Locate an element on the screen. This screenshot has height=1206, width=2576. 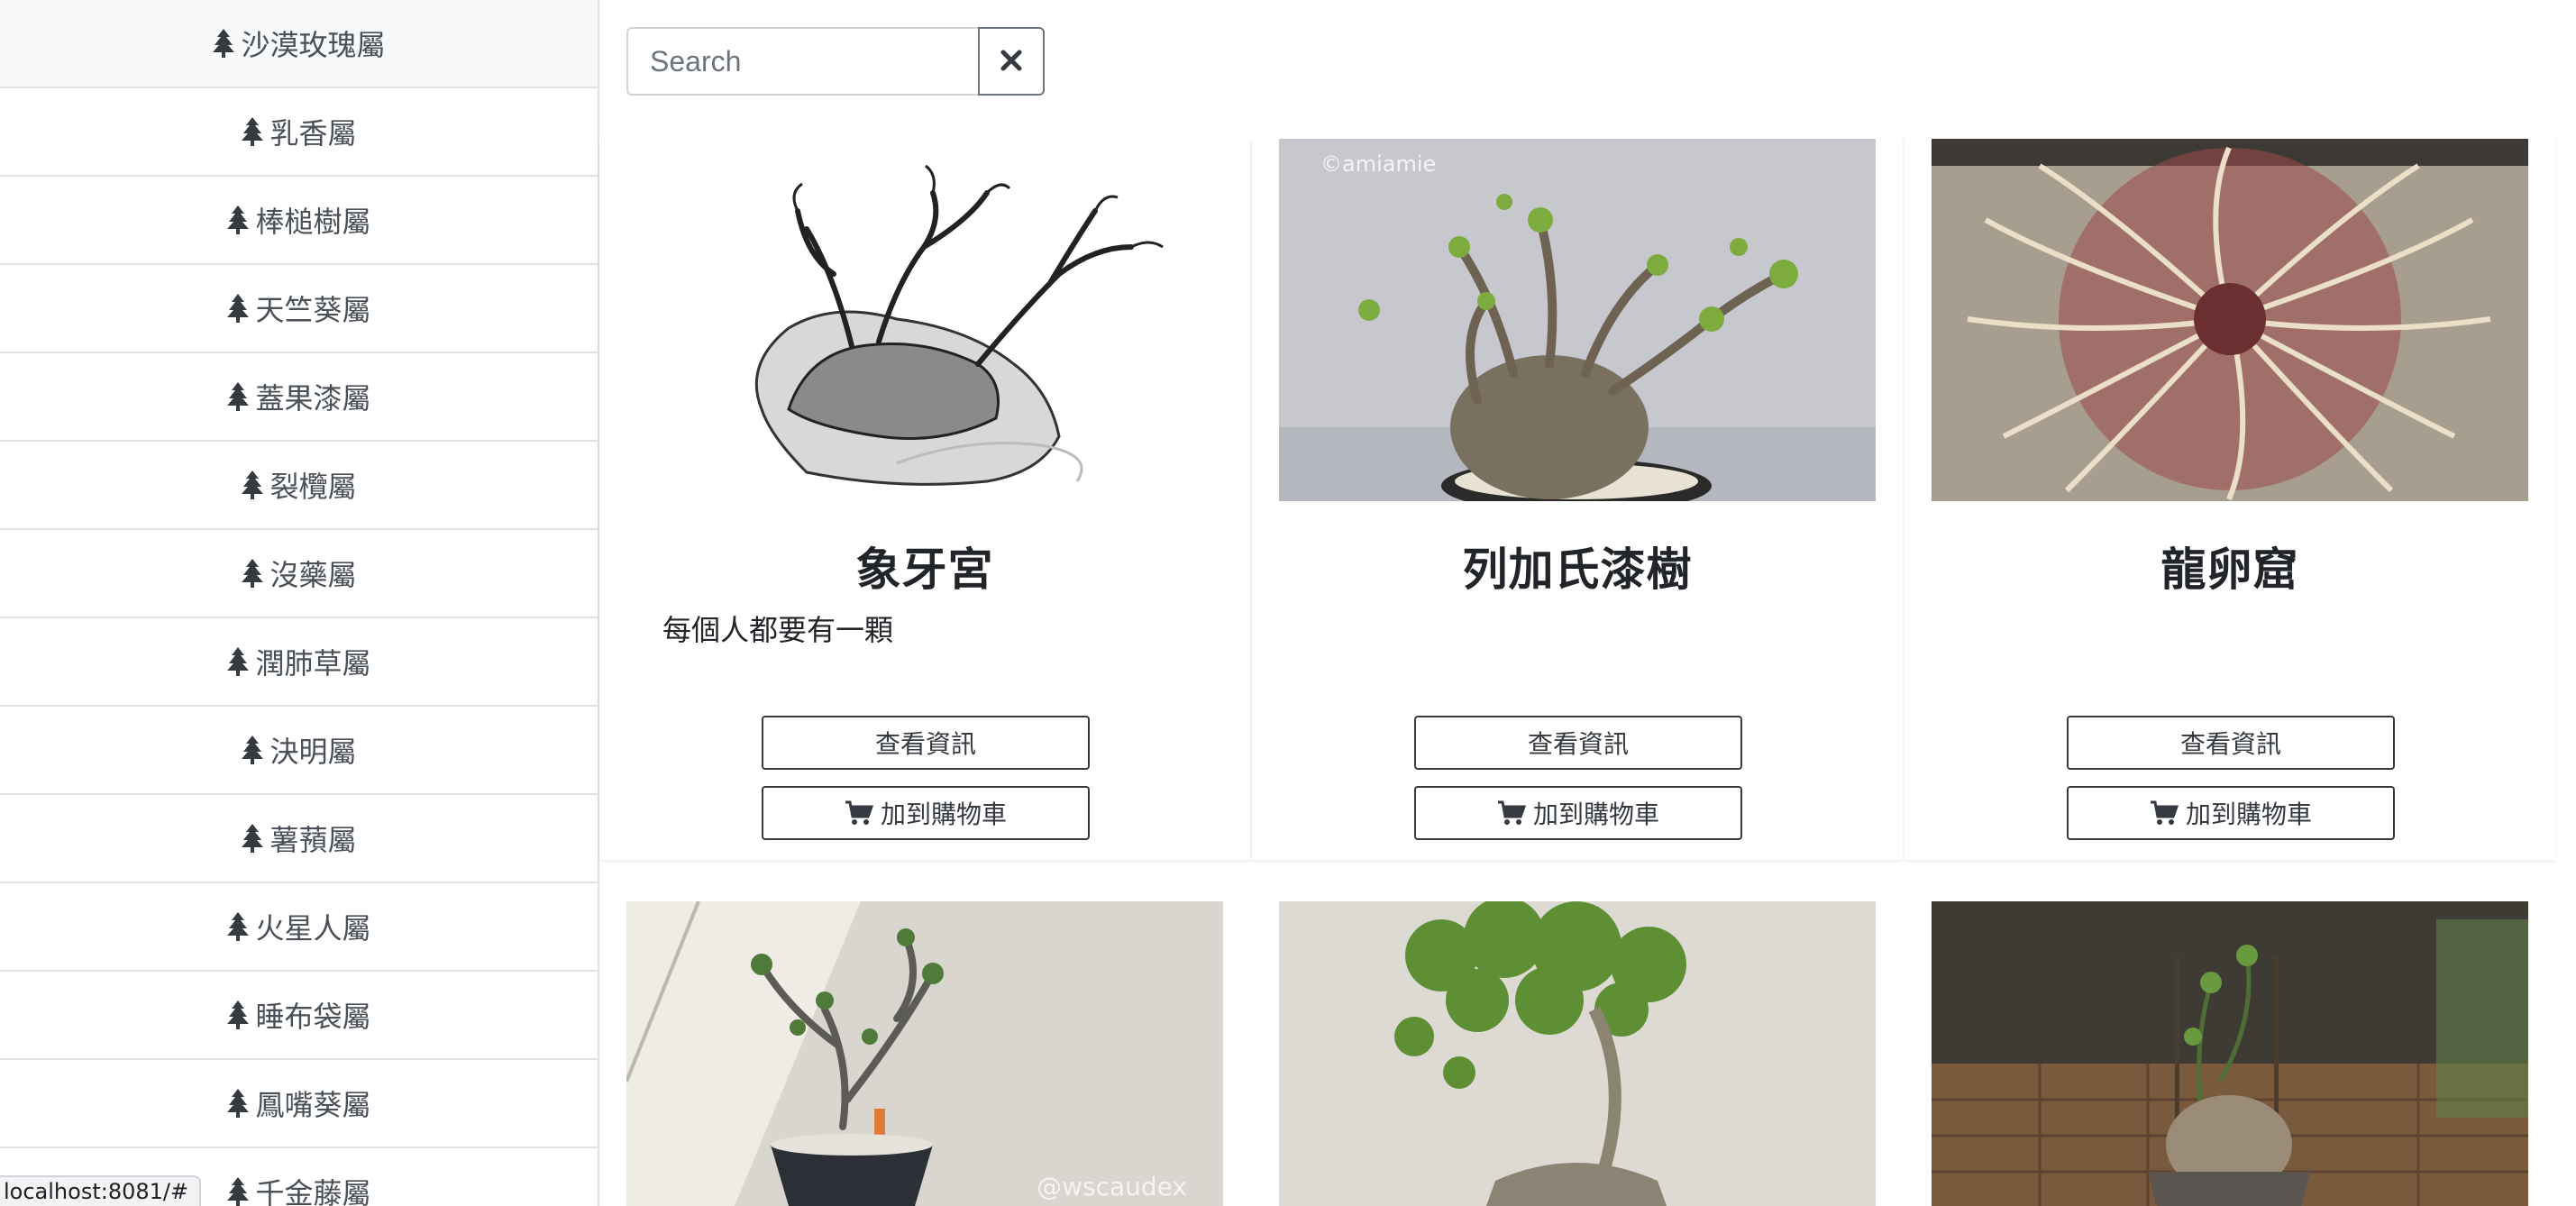
sidebar-item-senna: 決明屬 is located at coordinates (299, 751).